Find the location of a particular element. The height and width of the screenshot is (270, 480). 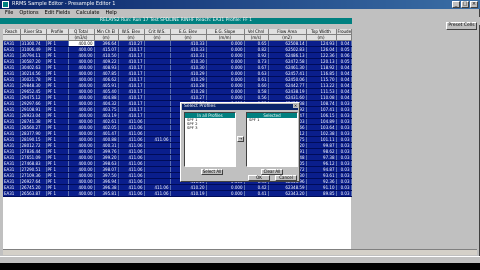

horizontal-scrollbar is located at coordinates (240, 252).